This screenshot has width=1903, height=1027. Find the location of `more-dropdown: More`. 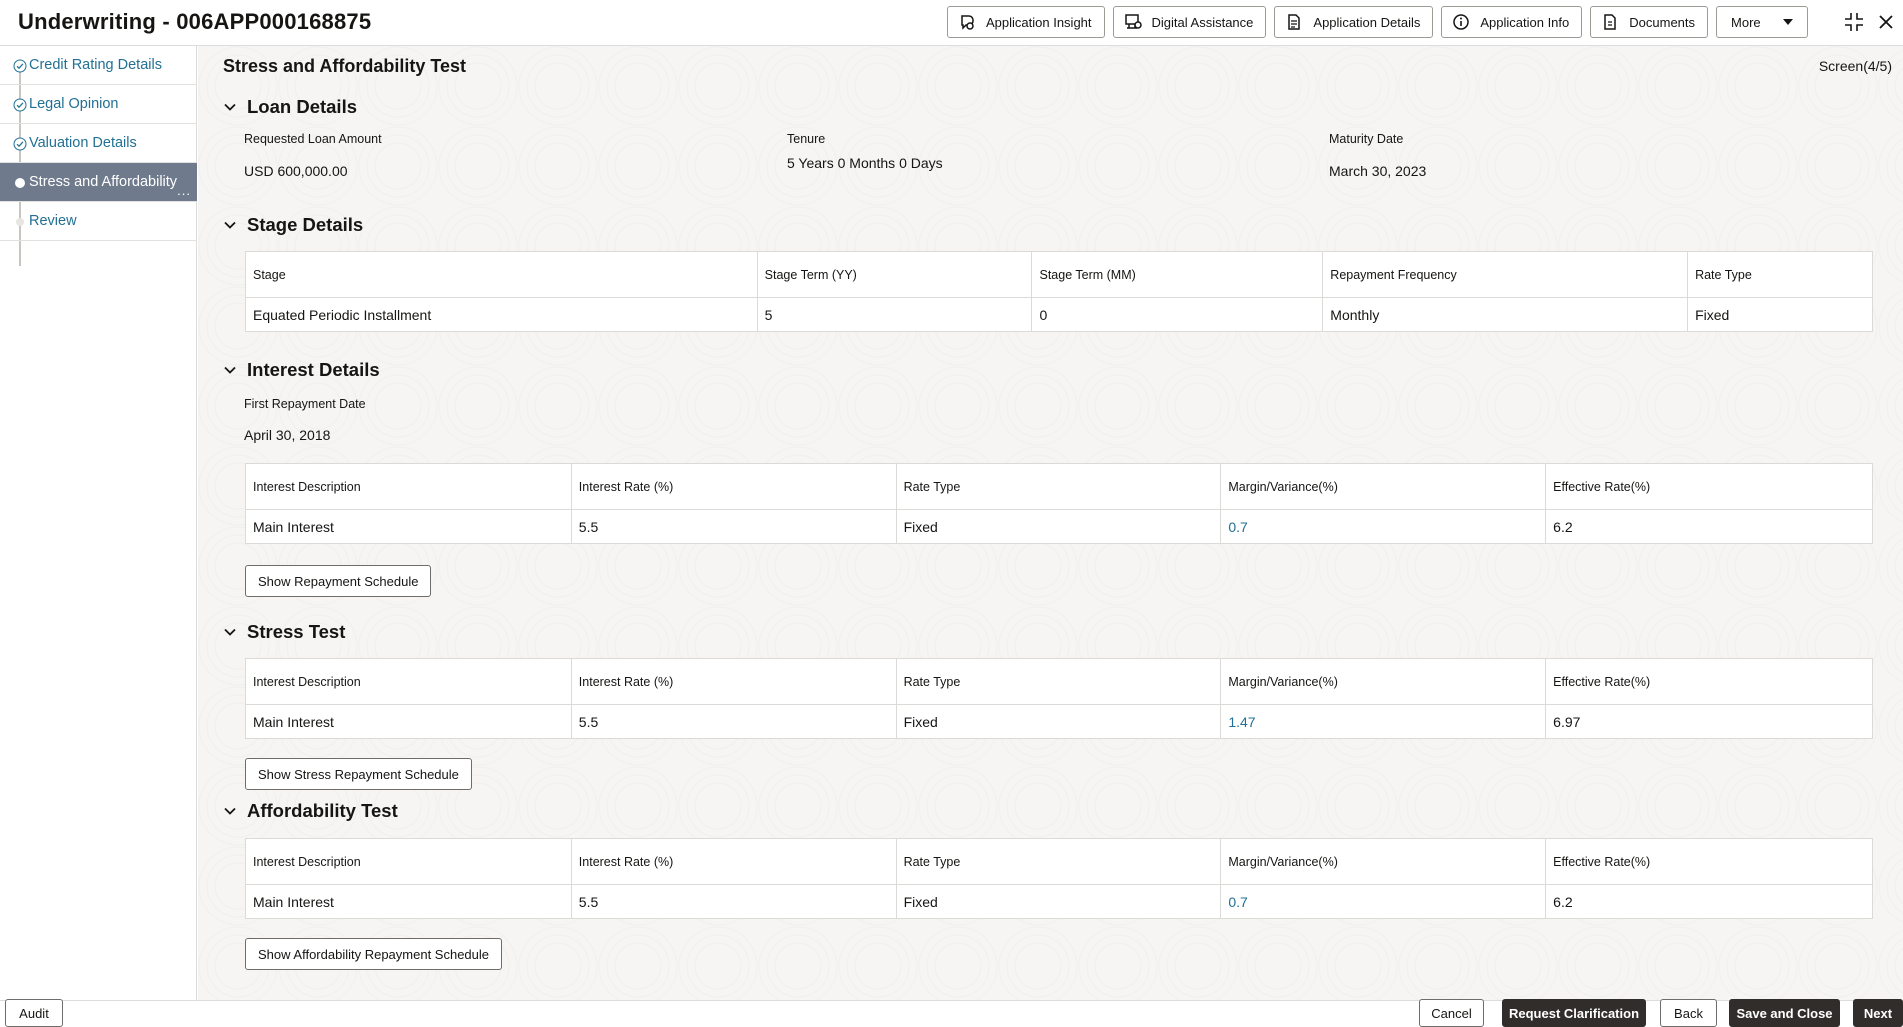

more-dropdown: More is located at coordinates (1762, 22).